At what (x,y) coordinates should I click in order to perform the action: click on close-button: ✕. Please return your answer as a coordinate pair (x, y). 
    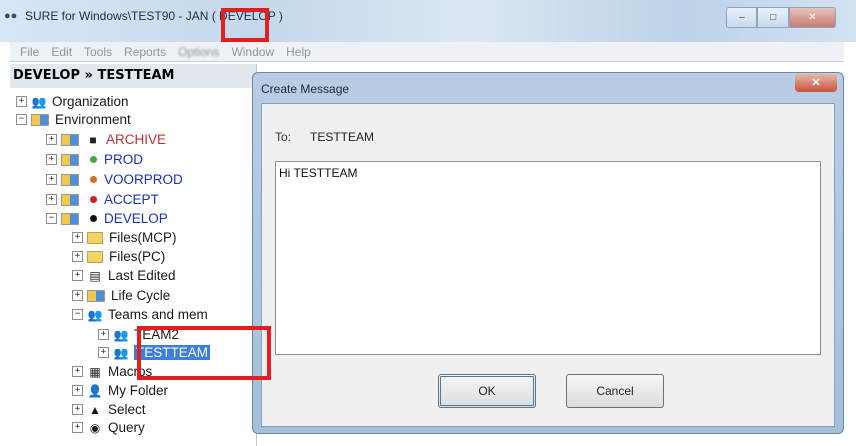
    Looking at the image, I should click on (812, 17).